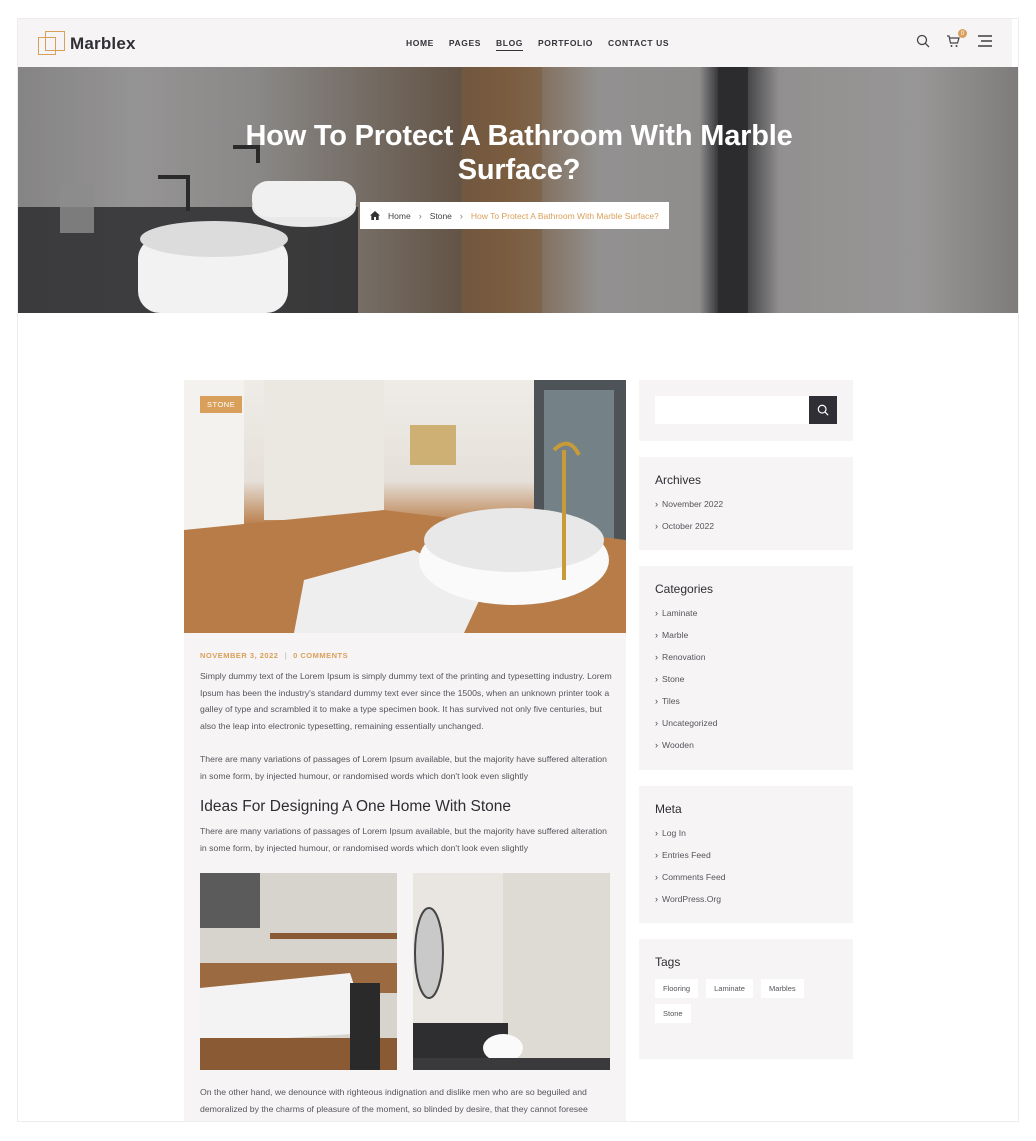 The image size is (1036, 1141). I want to click on tag-item: Flooring, so click(677, 988).